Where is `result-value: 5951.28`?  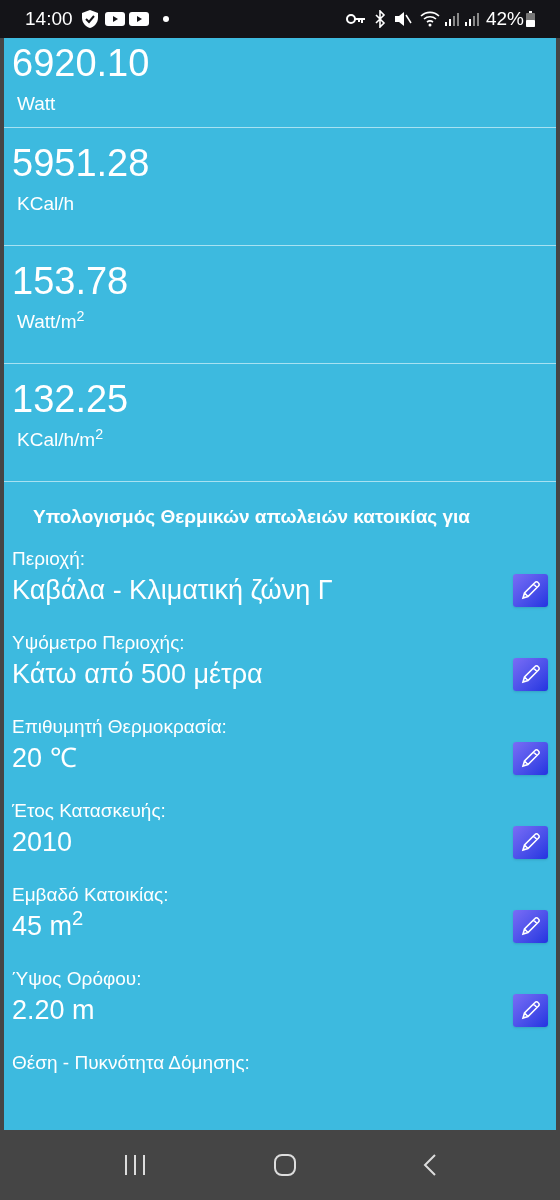 result-value: 5951.28 is located at coordinates (81, 163).